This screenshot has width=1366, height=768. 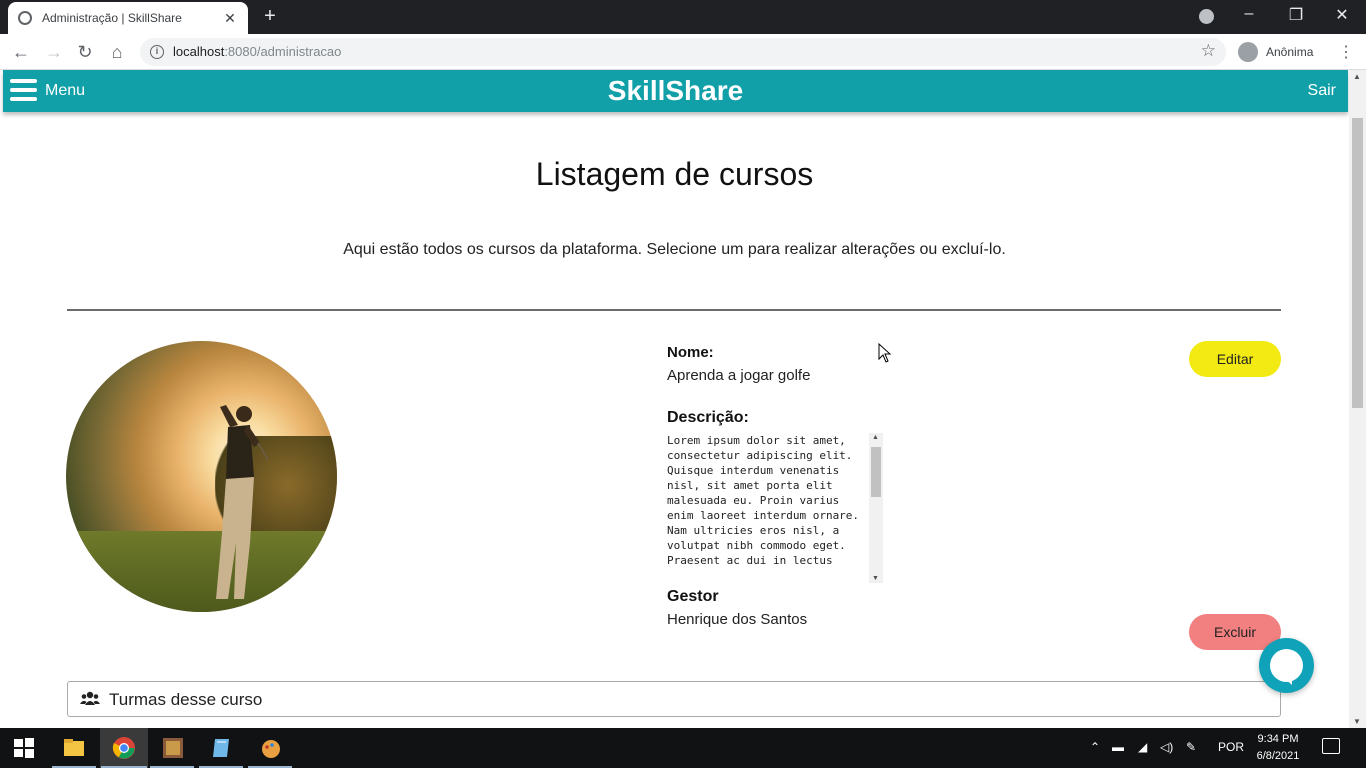 What do you see at coordinates (1357, 263) in the screenshot?
I see `page-scrollbar-thumb` at bounding box center [1357, 263].